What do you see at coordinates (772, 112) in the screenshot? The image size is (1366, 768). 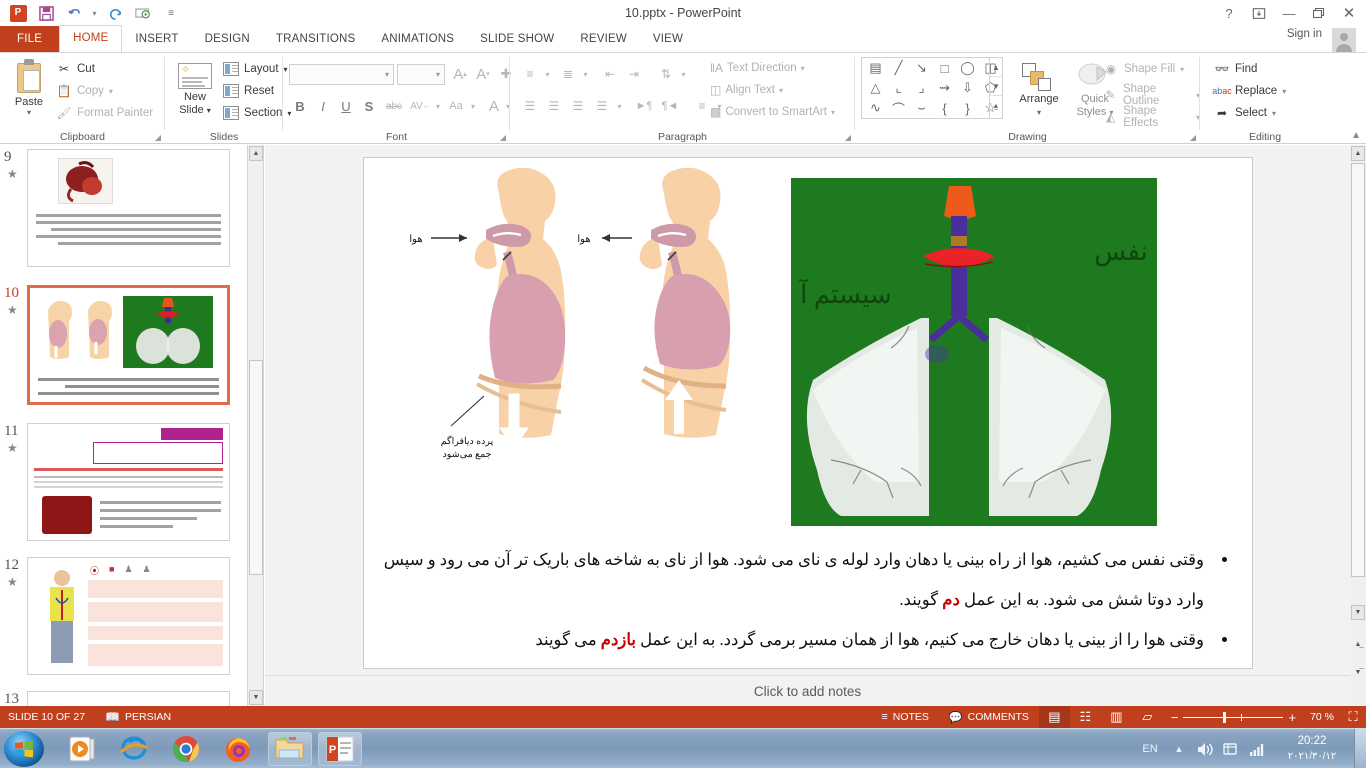 I see `convert-to-smartart-button: ▩ Convert to SmartArt ▾` at bounding box center [772, 112].